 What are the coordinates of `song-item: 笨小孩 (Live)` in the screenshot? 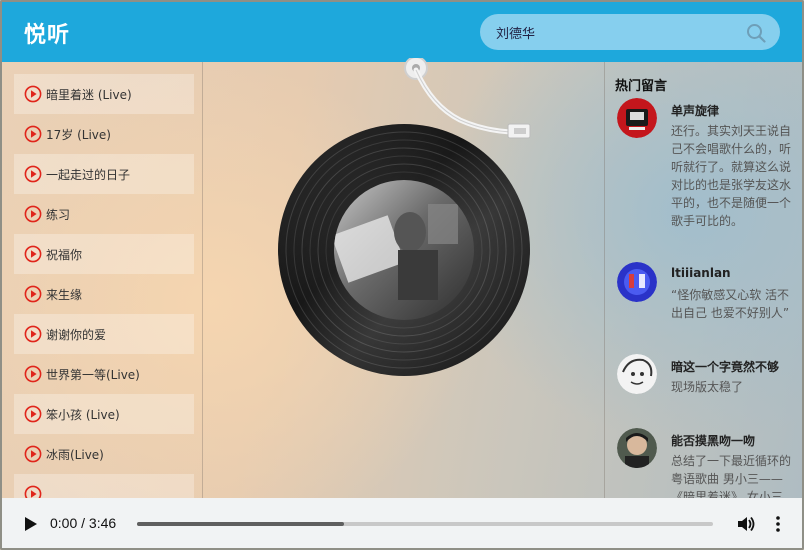 It's located at (104, 414).